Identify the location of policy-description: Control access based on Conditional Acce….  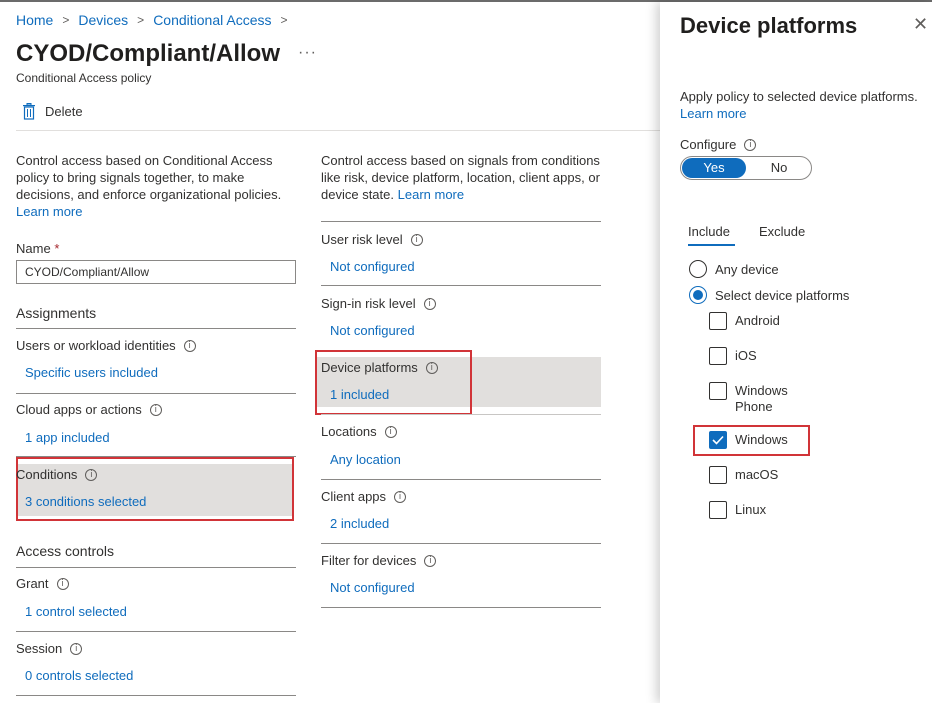
(151, 186).